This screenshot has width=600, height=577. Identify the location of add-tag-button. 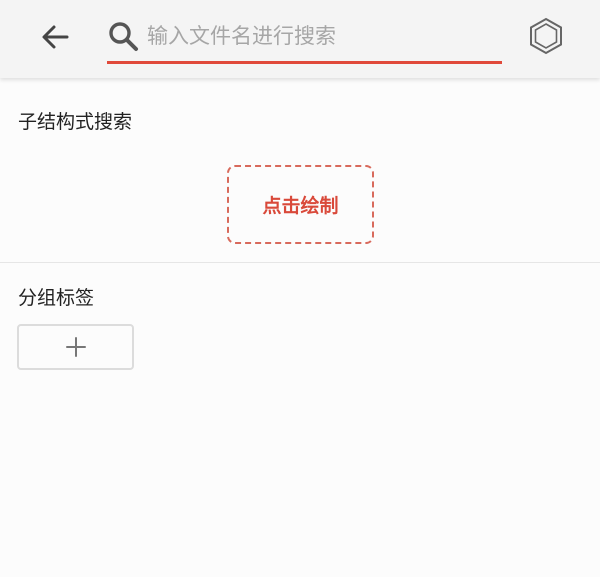
(75, 347).